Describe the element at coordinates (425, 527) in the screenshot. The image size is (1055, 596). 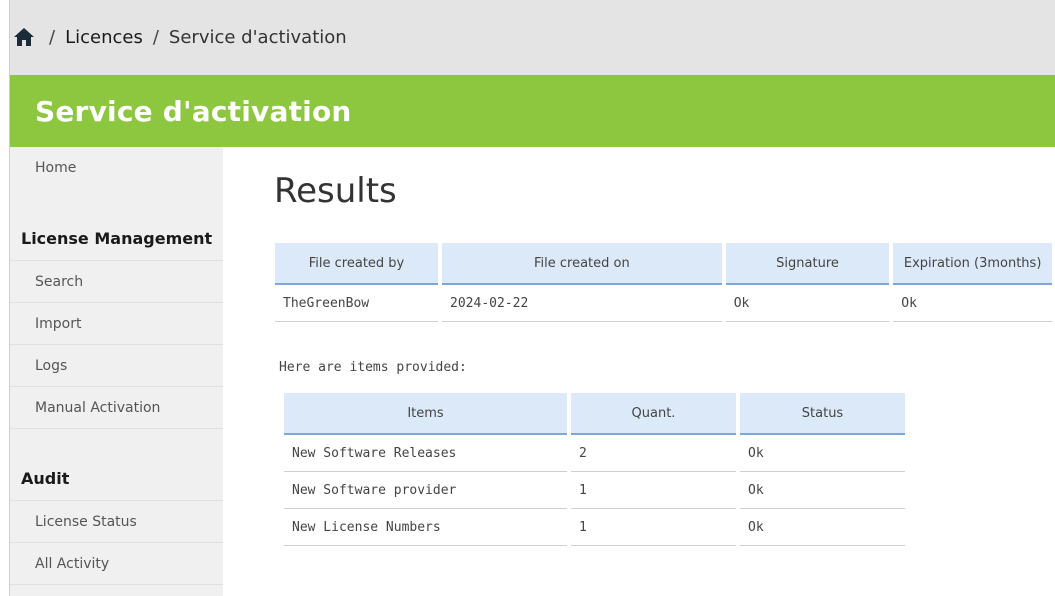
I see `cell-item-name: New License Numbers` at that location.